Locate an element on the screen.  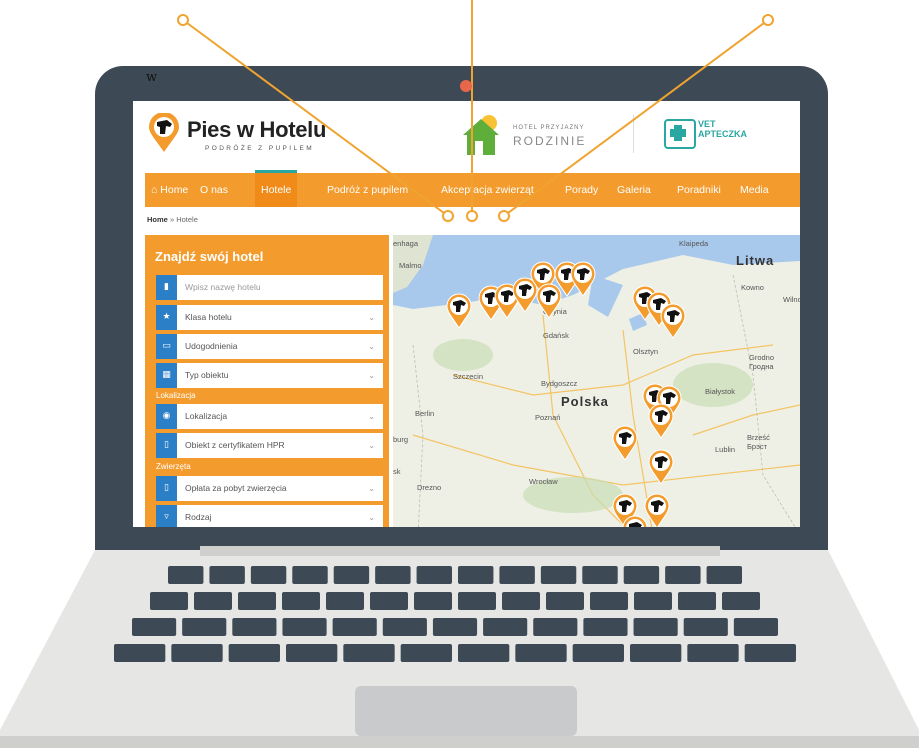
section-location-label: Lokalizacja is located at coordinates (176, 395).